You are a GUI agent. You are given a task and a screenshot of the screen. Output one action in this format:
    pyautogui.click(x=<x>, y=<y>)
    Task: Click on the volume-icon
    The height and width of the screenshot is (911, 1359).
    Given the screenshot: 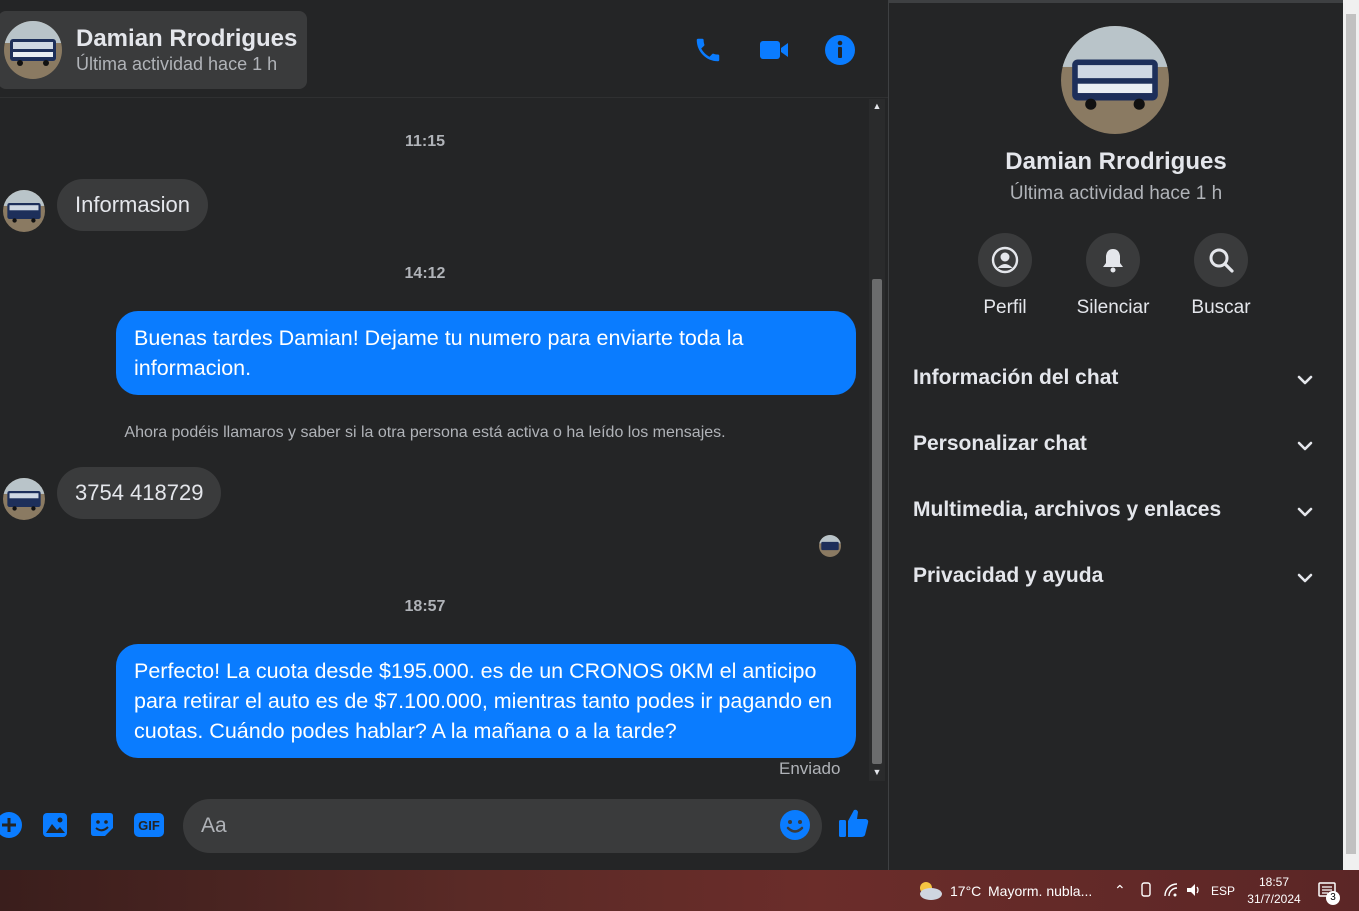 What is the action you would take?
    pyautogui.click(x=1194, y=890)
    